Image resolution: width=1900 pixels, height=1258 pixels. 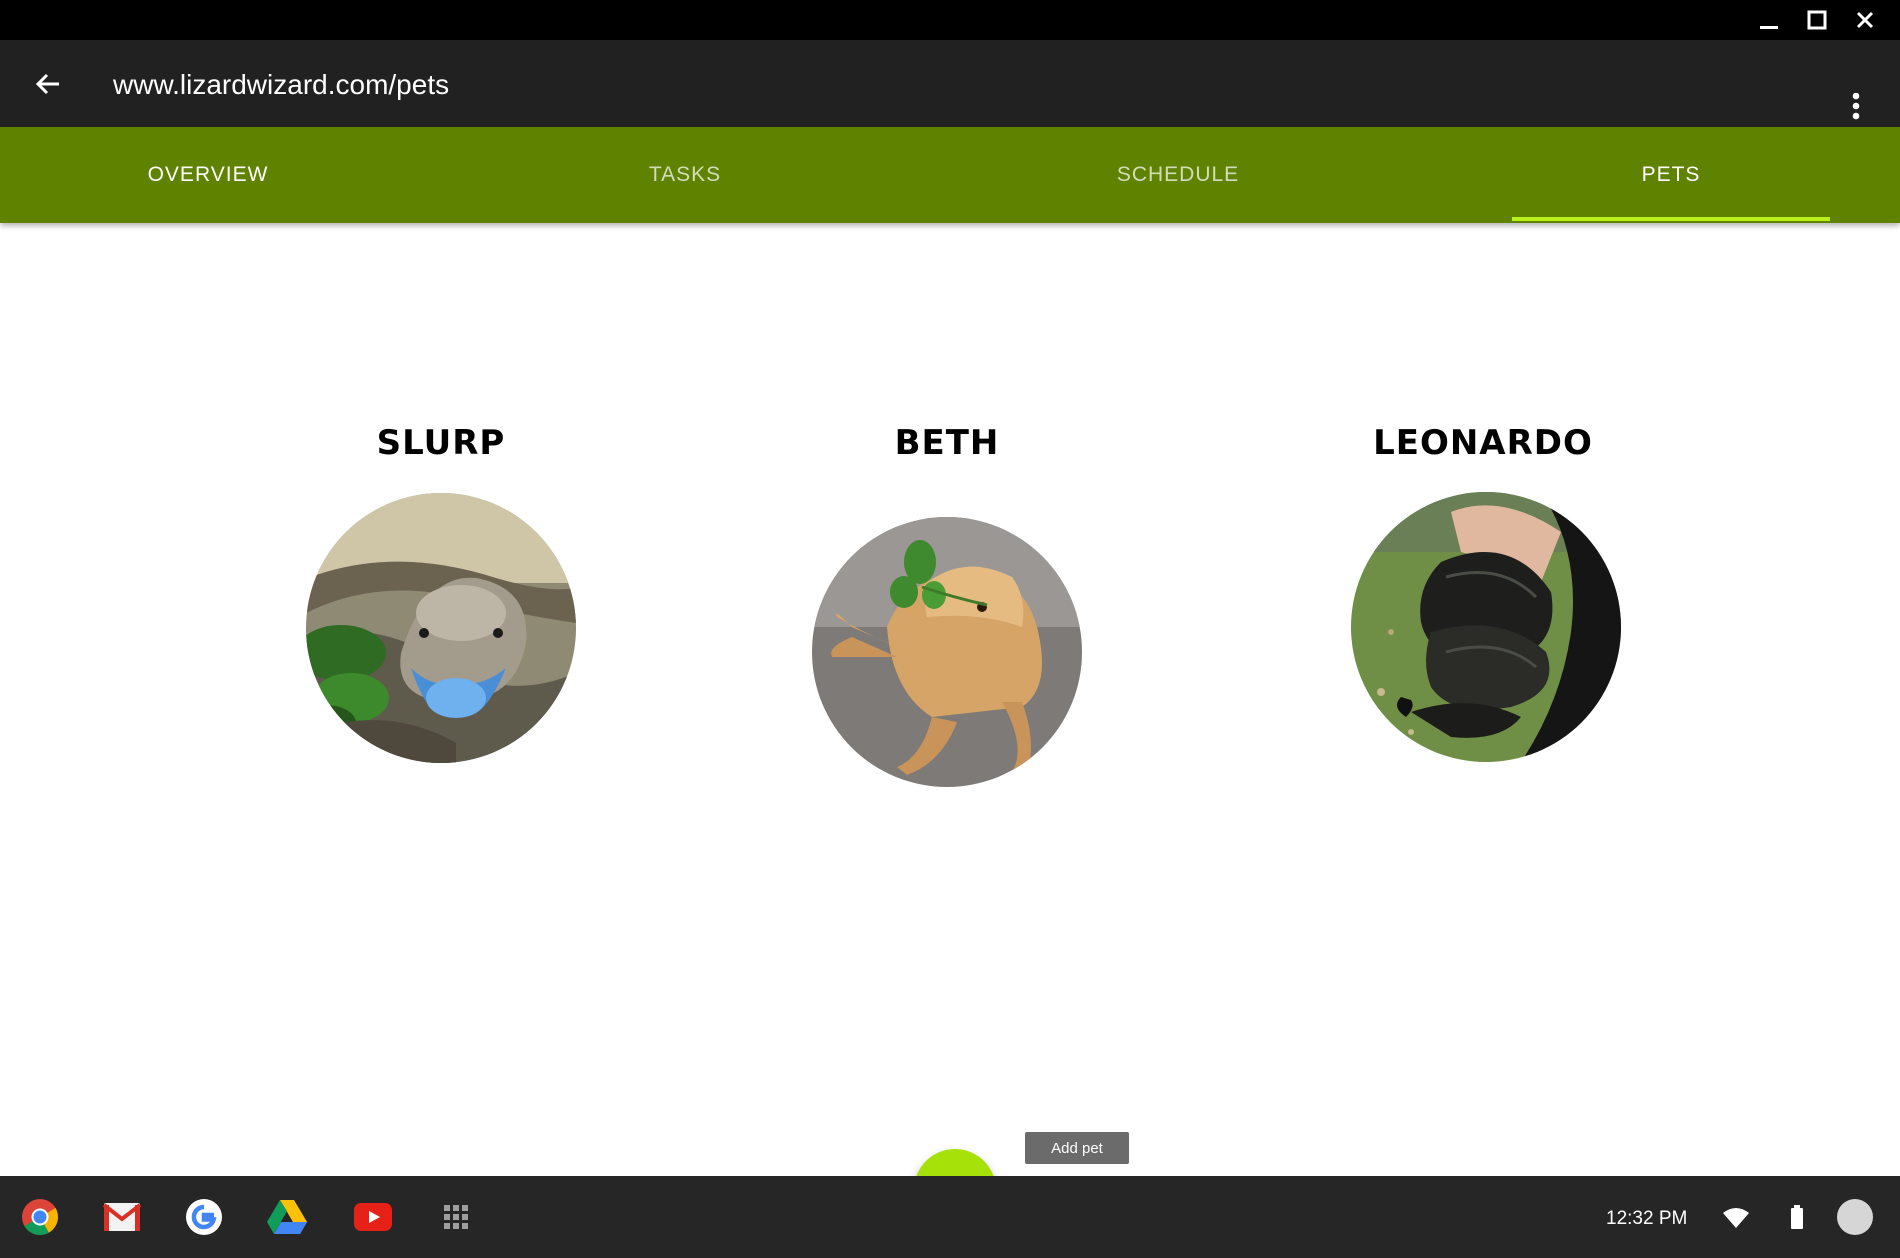 What do you see at coordinates (950, 20) in the screenshot?
I see `window-titlebar` at bounding box center [950, 20].